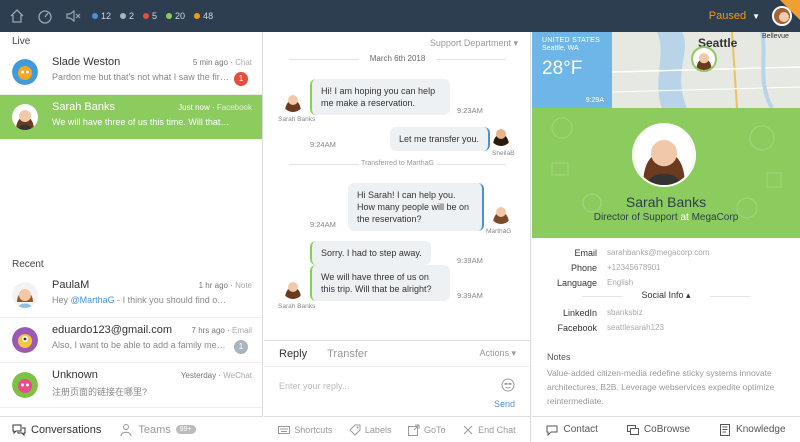 The height and width of the screenshot is (442, 800). I want to click on conversation-item: Unknown Yesterday · WeChat 注册页面的链接在哪里?, so click(131, 385).